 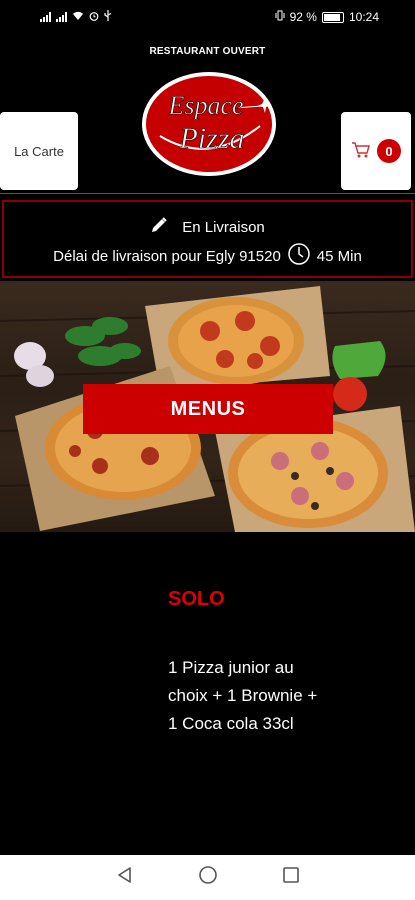 I want to click on system-nav-bar, so click(x=207, y=877).